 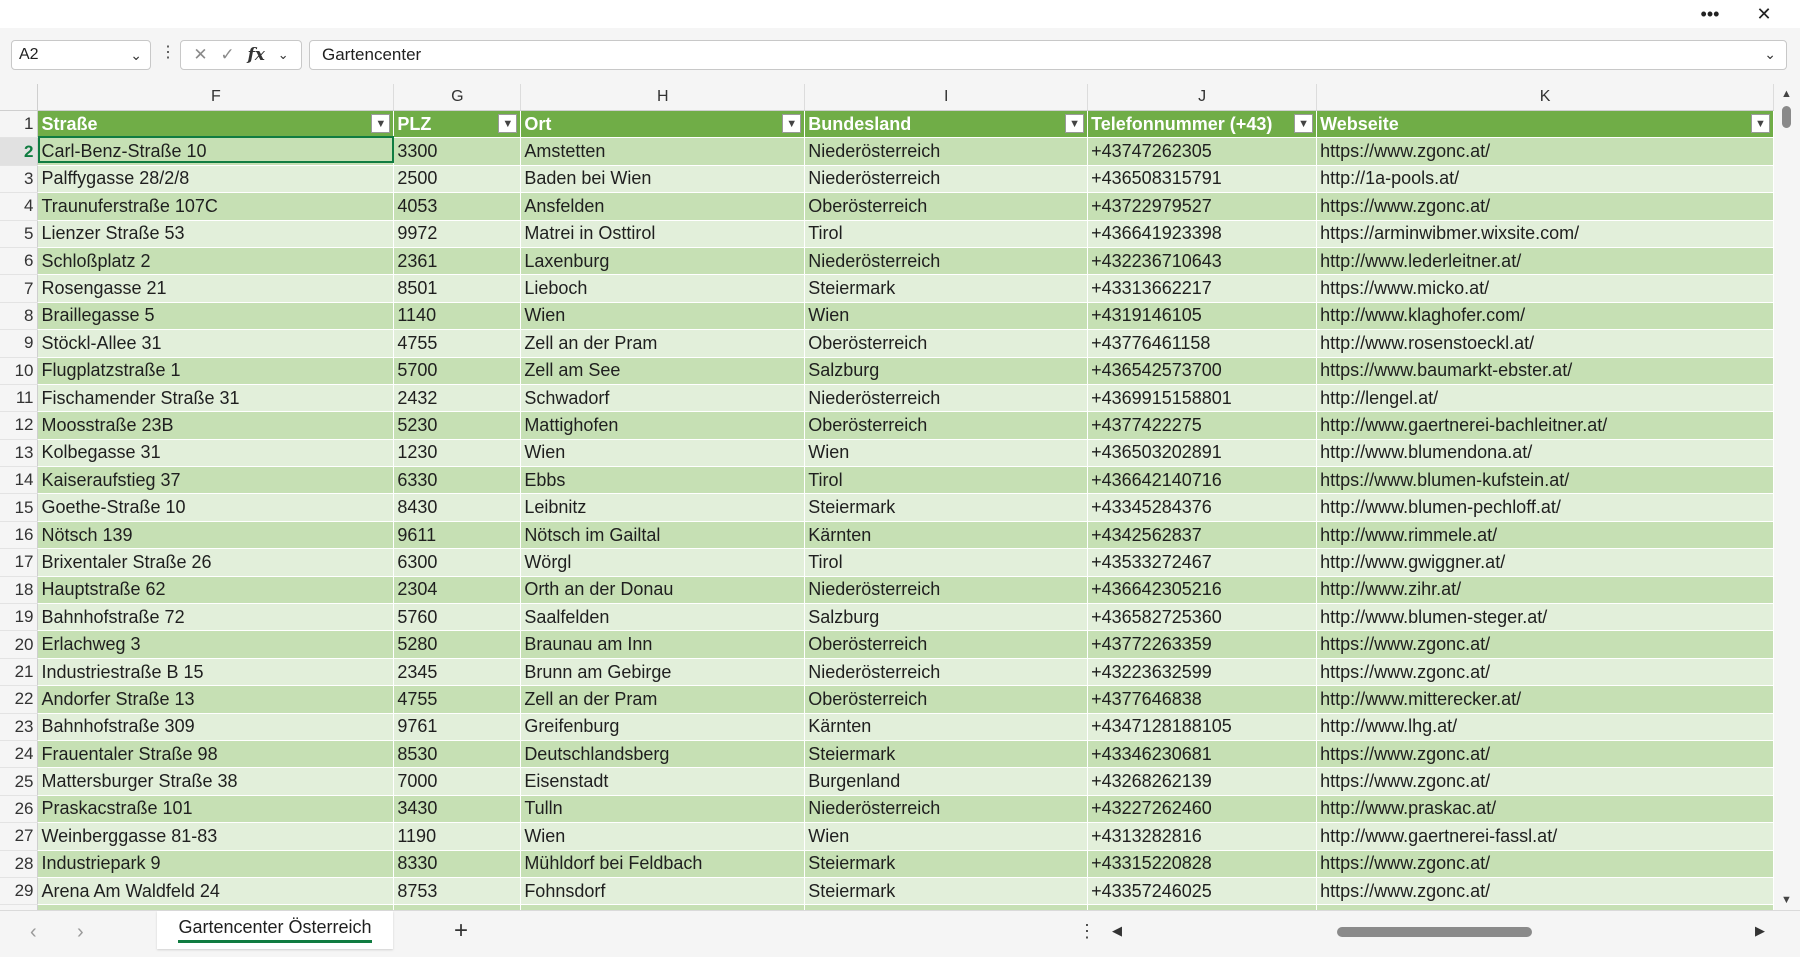 What do you see at coordinates (663, 97) in the screenshot?
I see `column-header: H` at bounding box center [663, 97].